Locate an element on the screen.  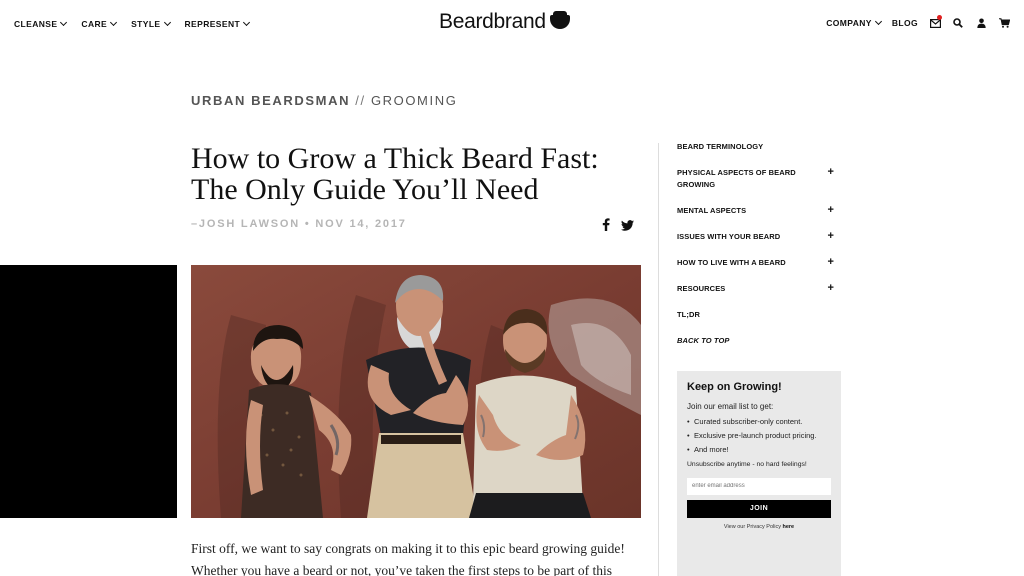
notification-dot is located at coordinates (939, 17).